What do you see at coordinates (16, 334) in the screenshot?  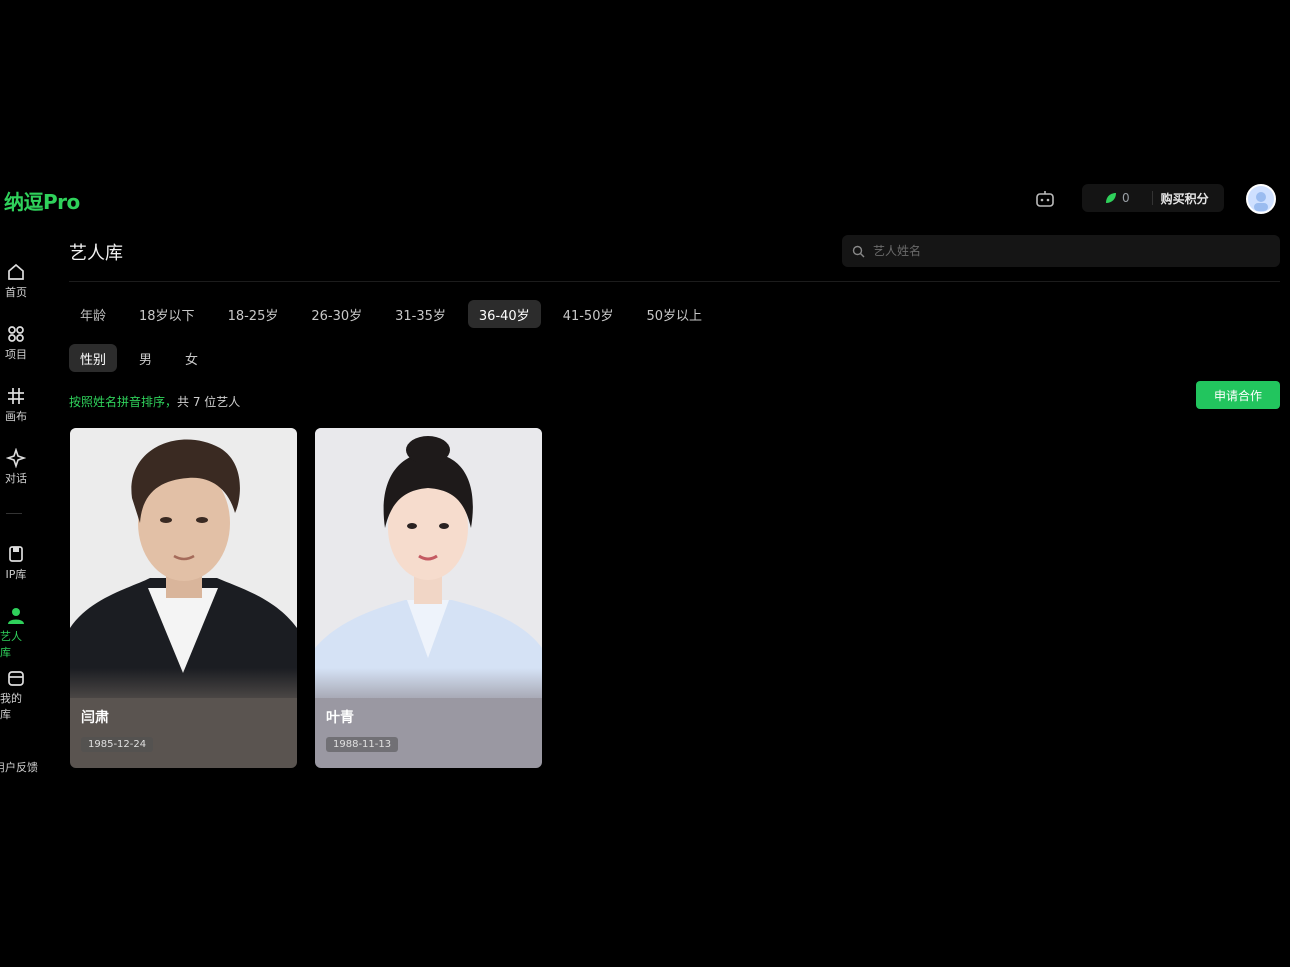 I see `grid-icon` at bounding box center [16, 334].